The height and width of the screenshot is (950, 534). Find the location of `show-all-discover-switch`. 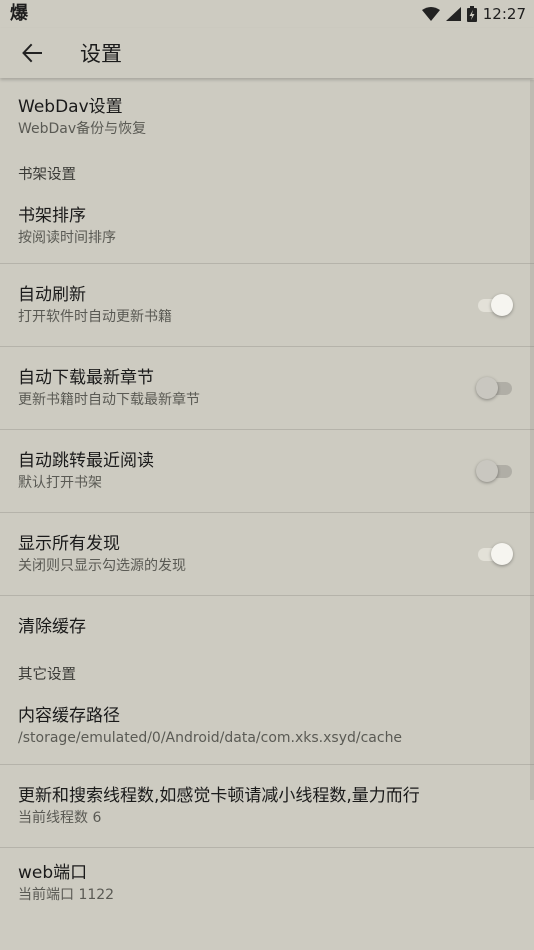

show-all-discover-switch is located at coordinates (495, 554).